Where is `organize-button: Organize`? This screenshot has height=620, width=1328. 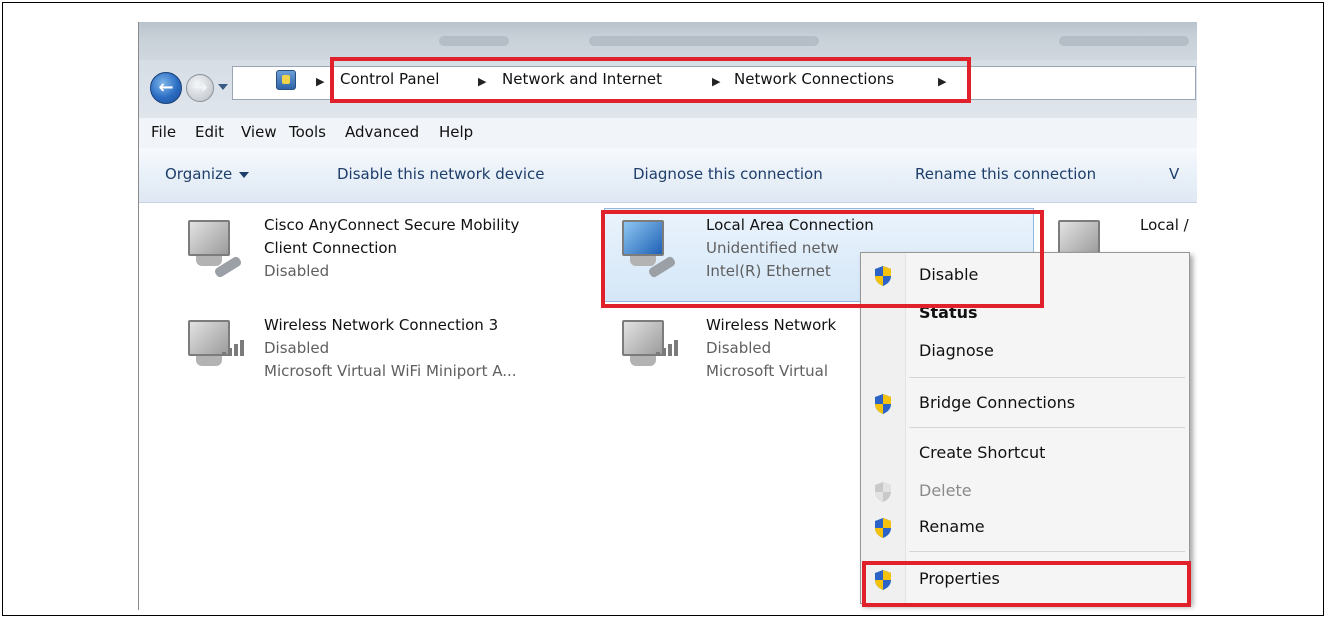 organize-button: Organize is located at coordinates (207, 174).